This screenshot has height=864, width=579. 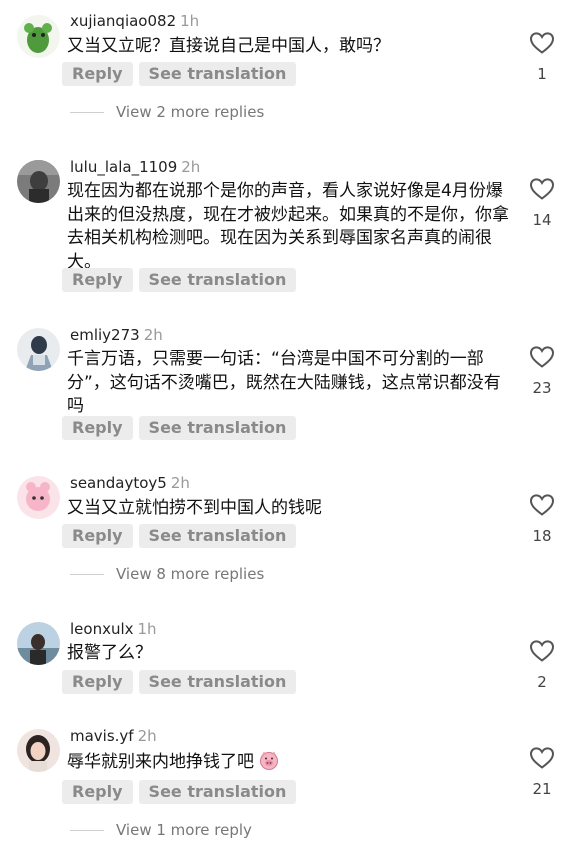 I want to click on comment-text: 又当又立就怕捞不到中国人的钱呢, so click(x=194, y=508).